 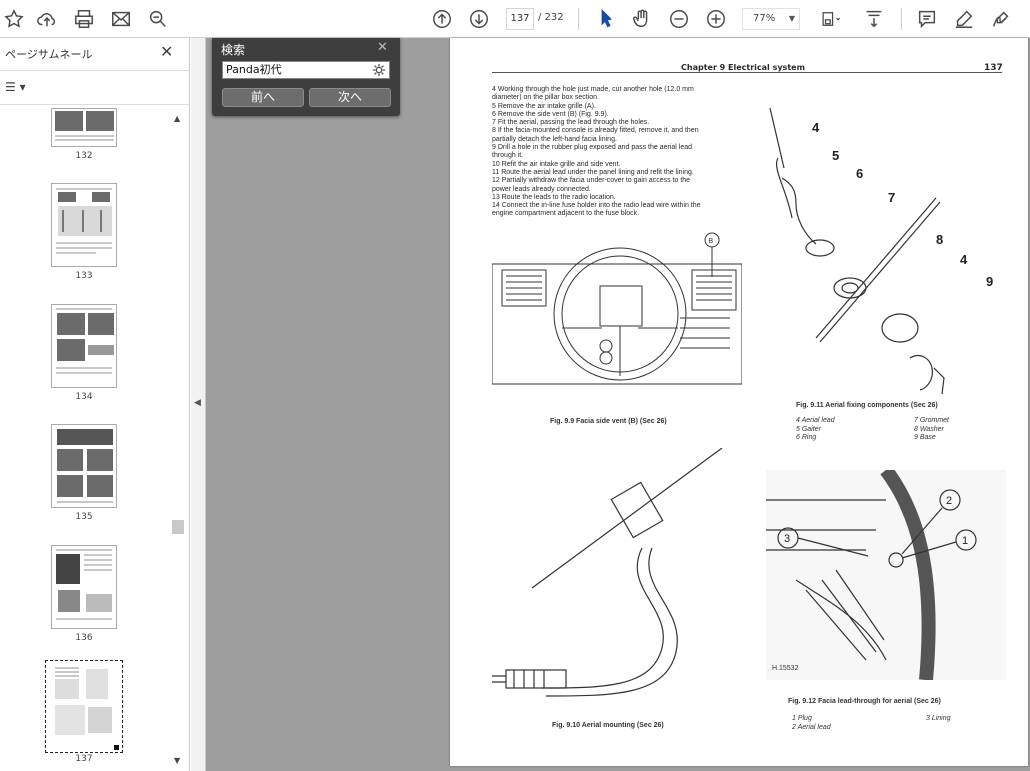 What do you see at coordinates (939, 239) in the screenshot?
I see `callout-8: 8` at bounding box center [939, 239].